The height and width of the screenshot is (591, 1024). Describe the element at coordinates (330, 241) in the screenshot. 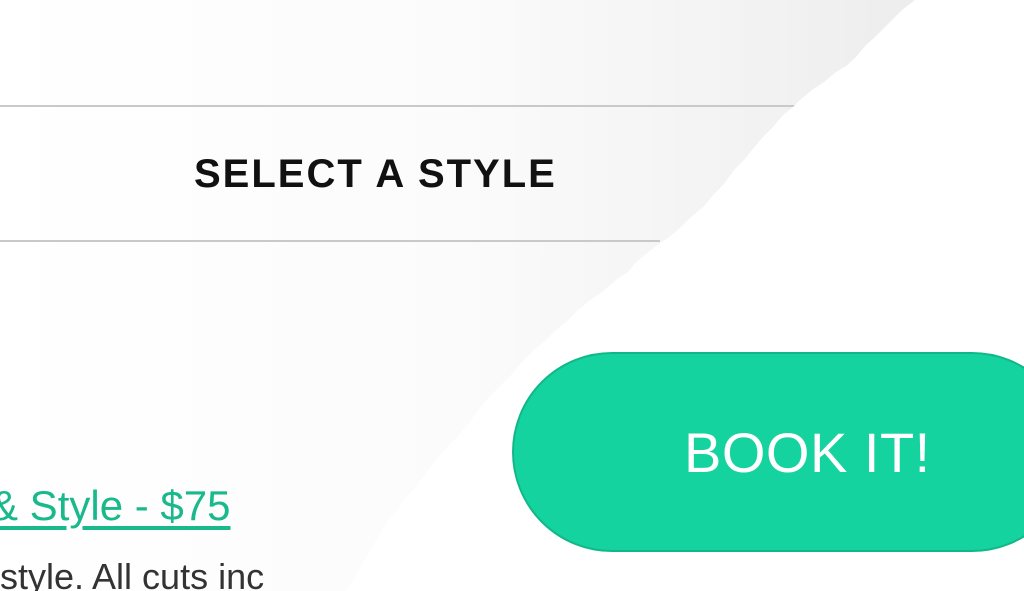

I see `divider-bottom` at that location.